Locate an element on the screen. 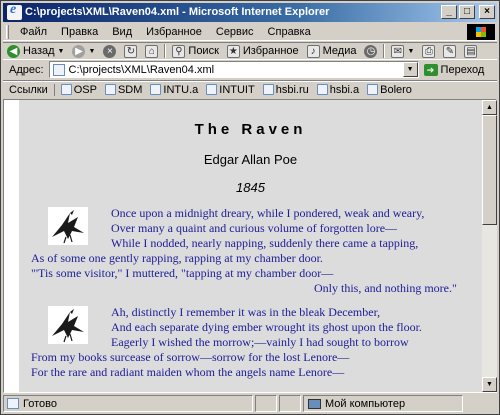 Image resolution: width=500 pixels, height=415 pixels. address-dropdown-icon: ▼ is located at coordinates (410, 69).